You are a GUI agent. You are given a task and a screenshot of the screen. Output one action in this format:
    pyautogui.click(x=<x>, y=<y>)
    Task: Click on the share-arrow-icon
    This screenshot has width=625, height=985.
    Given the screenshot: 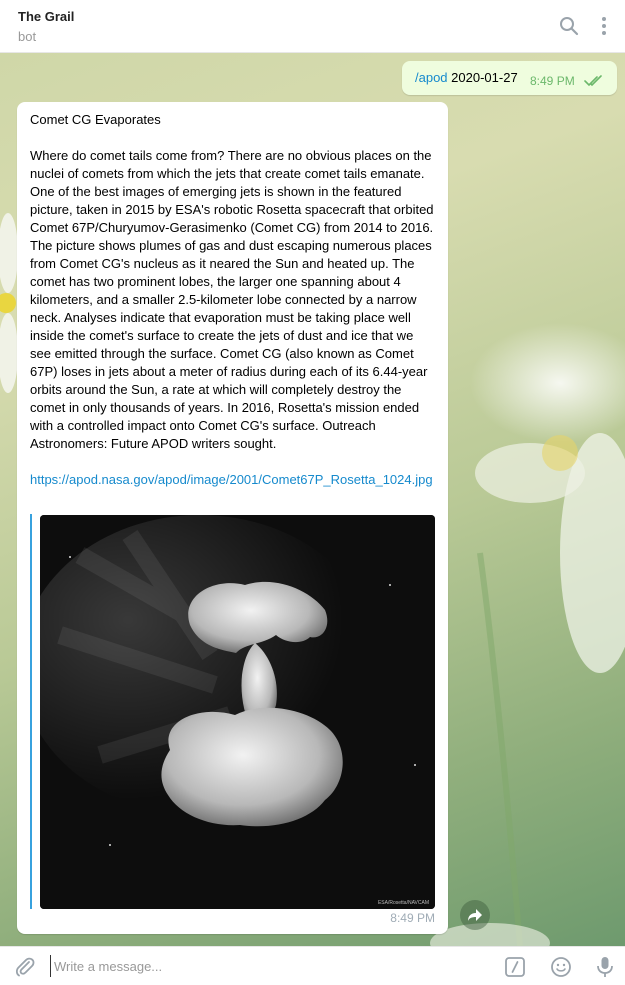 What is the action you would take?
    pyautogui.click(x=475, y=915)
    